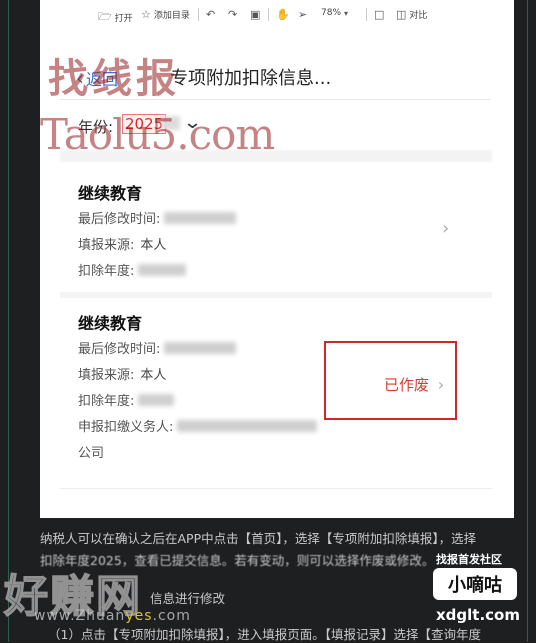 This screenshot has width=536, height=643. What do you see at coordinates (126, 399) in the screenshot?
I see `card-2-year: 扣除年度:` at bounding box center [126, 399].